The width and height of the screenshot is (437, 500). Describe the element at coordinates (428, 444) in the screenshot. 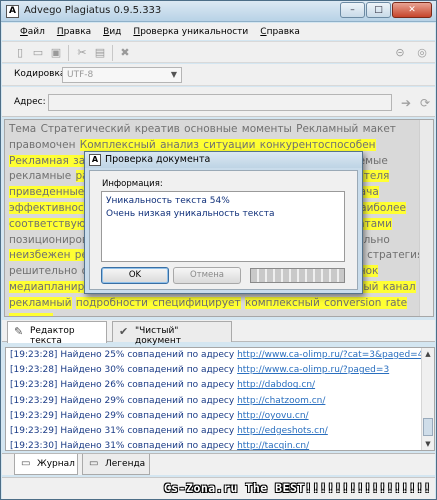

I see `scroll-down-icon: ▼` at that location.